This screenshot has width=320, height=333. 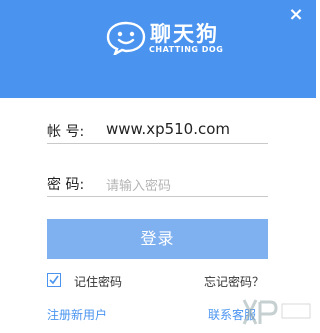 I want to click on watermark-logo, so click(x=276, y=312).